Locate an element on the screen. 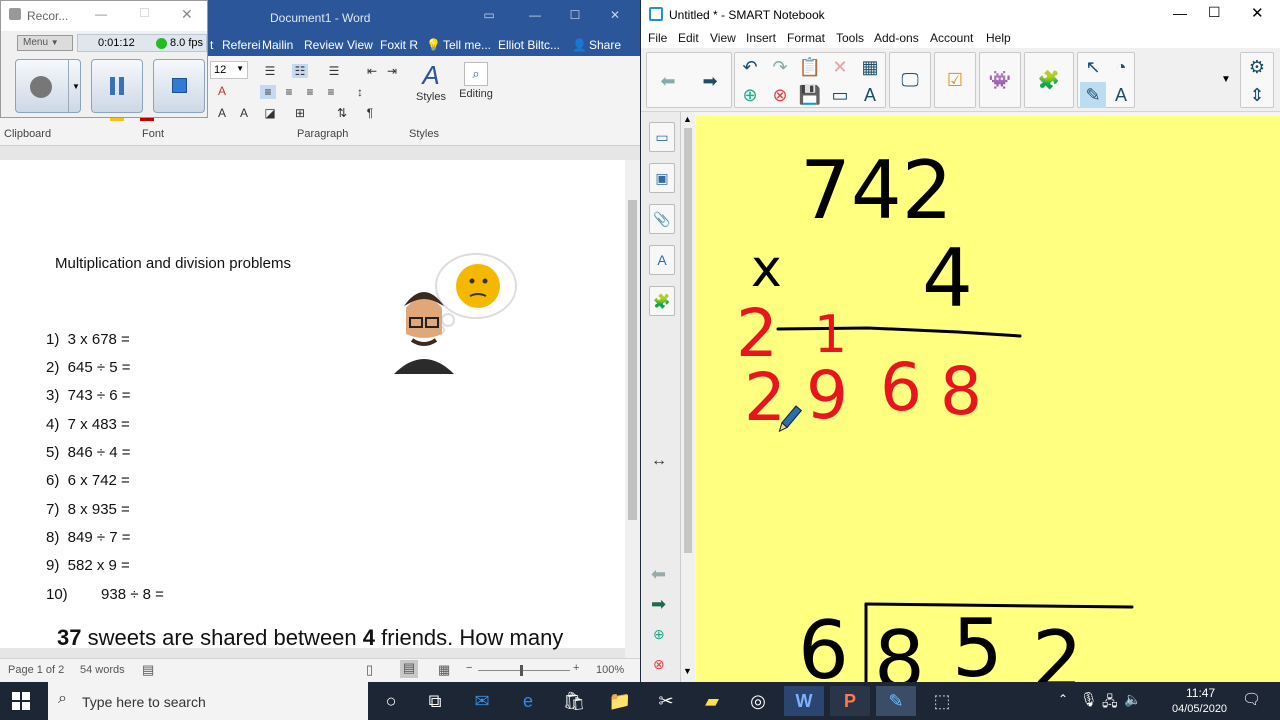 The image size is (1280, 720). tab-attachments: 📎 is located at coordinates (662, 219).